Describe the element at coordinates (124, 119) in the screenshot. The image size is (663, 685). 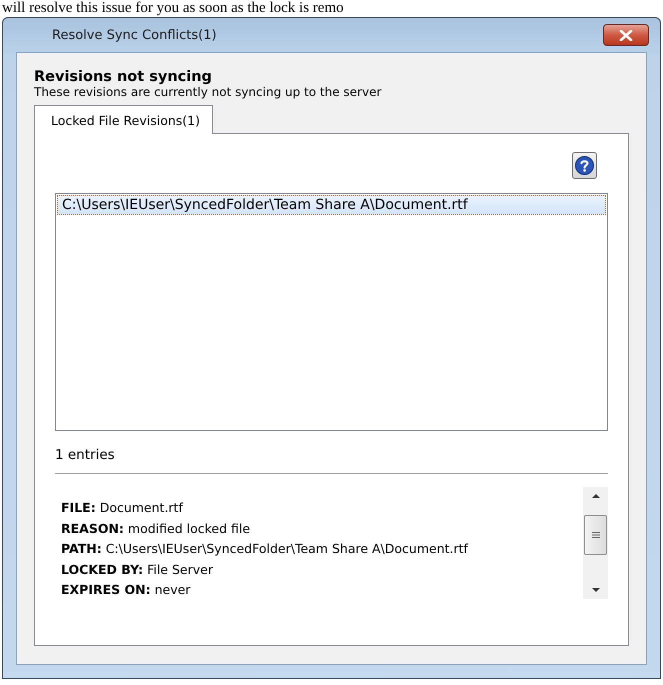
I see `tab: Locked File Revisions(1)` at that location.